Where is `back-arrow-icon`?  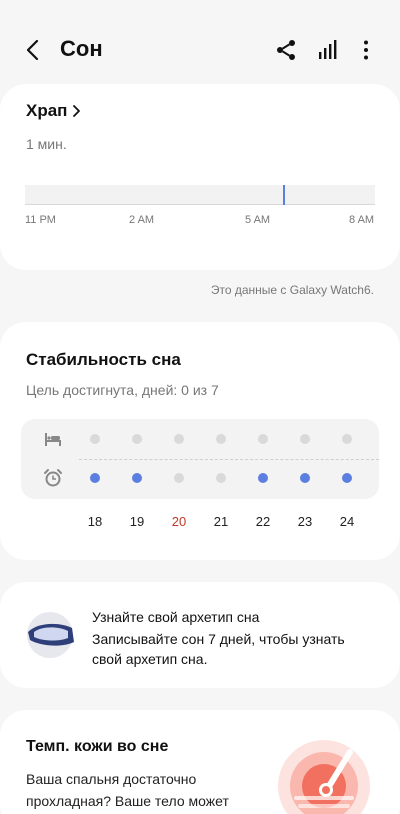 back-arrow-icon is located at coordinates (34, 50).